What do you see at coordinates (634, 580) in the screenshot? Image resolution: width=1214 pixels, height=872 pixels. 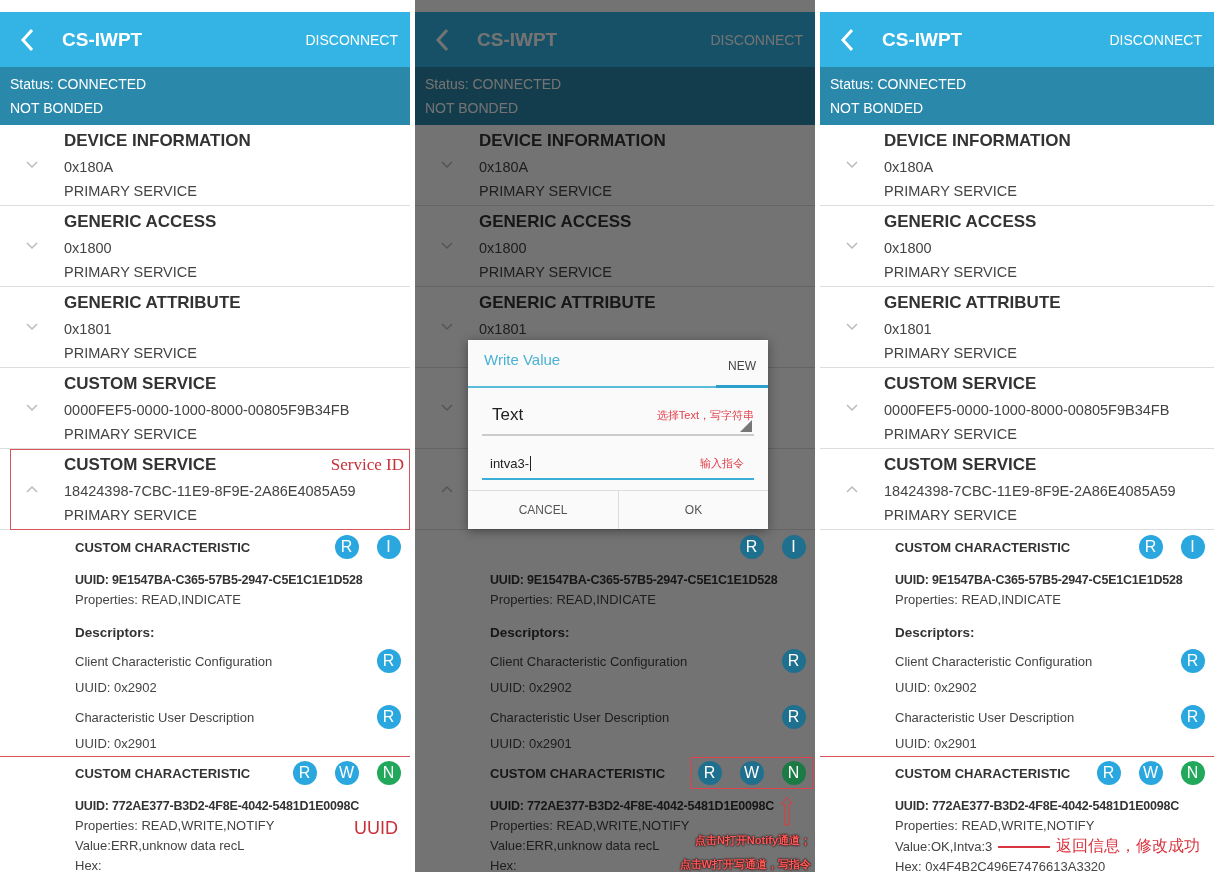 I see `characteristic-uuid: UUID: 9E1547BA-C365-57B5-2947-C5E1C1E1D528` at bounding box center [634, 580].